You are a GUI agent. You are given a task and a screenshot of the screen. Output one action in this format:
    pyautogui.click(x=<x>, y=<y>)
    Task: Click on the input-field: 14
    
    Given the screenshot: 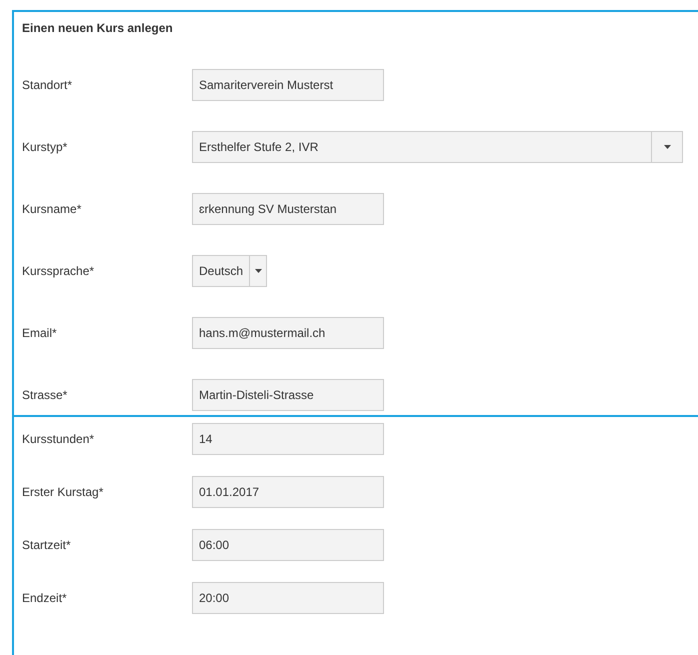 What is the action you would take?
    pyautogui.click(x=288, y=439)
    